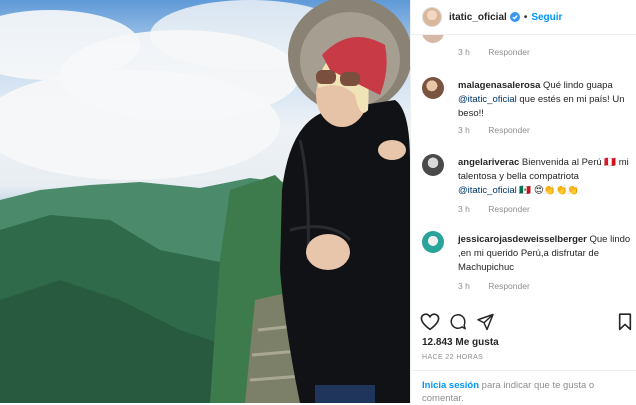  What do you see at coordinates (478, 17) in the screenshot?
I see `post-username: itatic_oficial` at bounding box center [478, 17].